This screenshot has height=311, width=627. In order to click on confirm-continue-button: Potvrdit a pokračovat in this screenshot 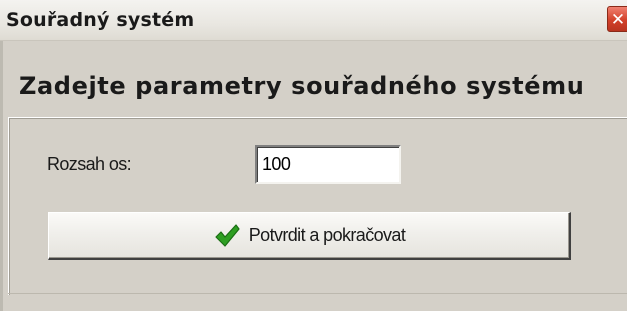, I will do `click(309, 236)`.